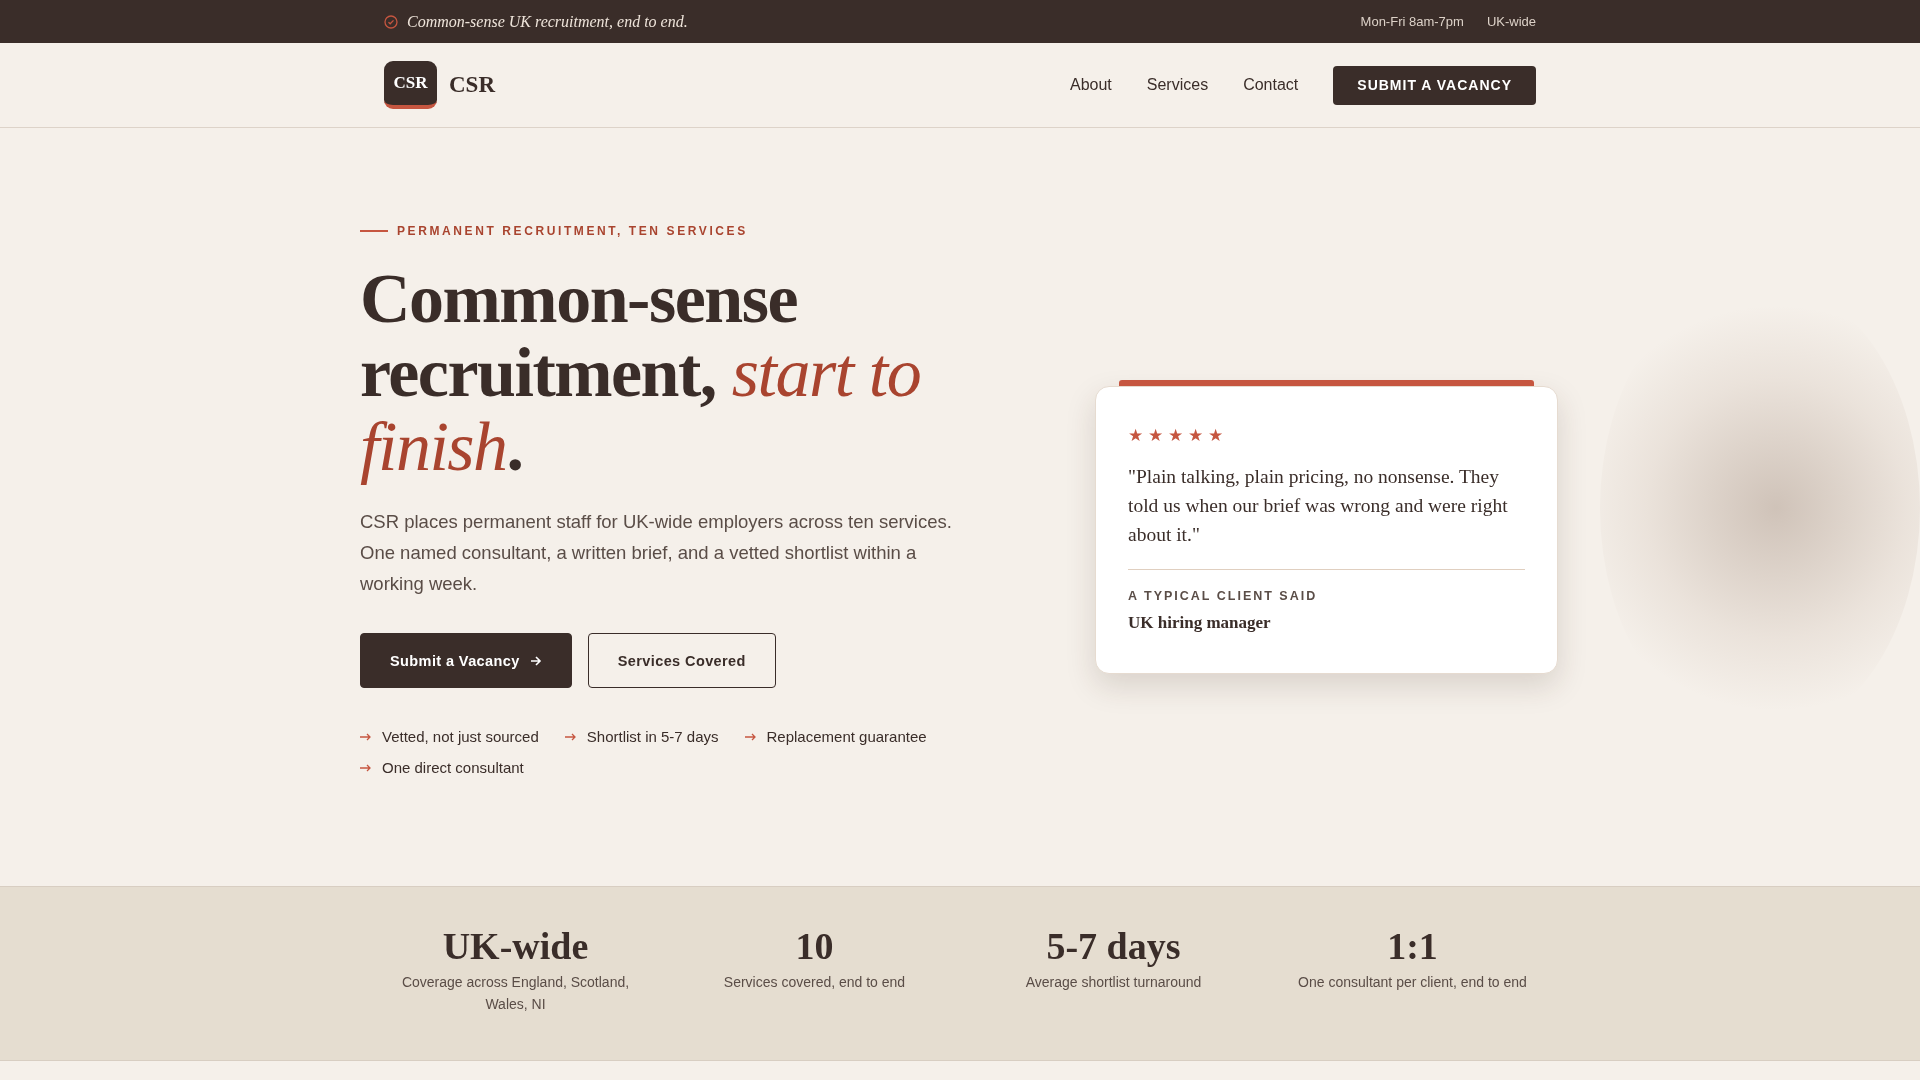  Describe the element at coordinates (515, 993) in the screenshot. I see `stat-caption: Coverage across England, Scotland, Wales, NI` at that location.